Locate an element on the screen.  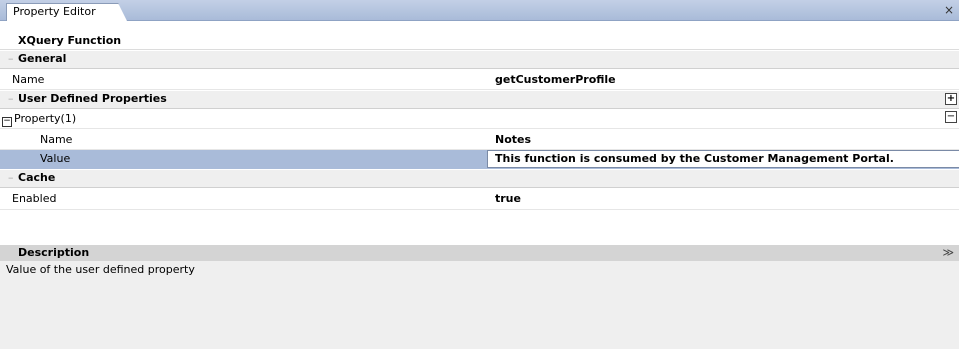
property-key: Enabled is located at coordinates (34, 198).